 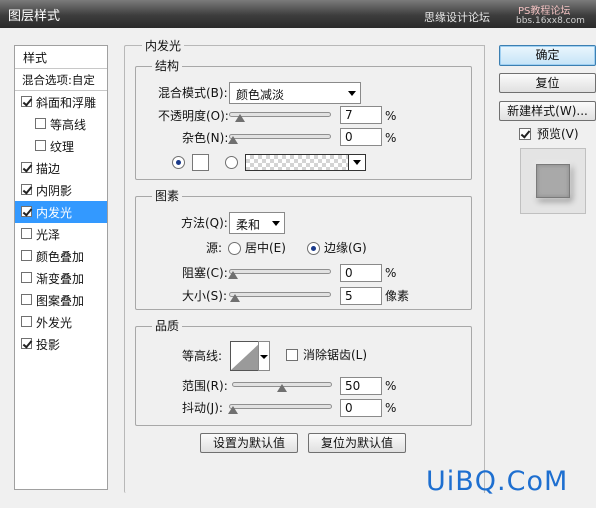 What do you see at coordinates (547, 83) in the screenshot?
I see `reset-button: 复位` at bounding box center [547, 83].